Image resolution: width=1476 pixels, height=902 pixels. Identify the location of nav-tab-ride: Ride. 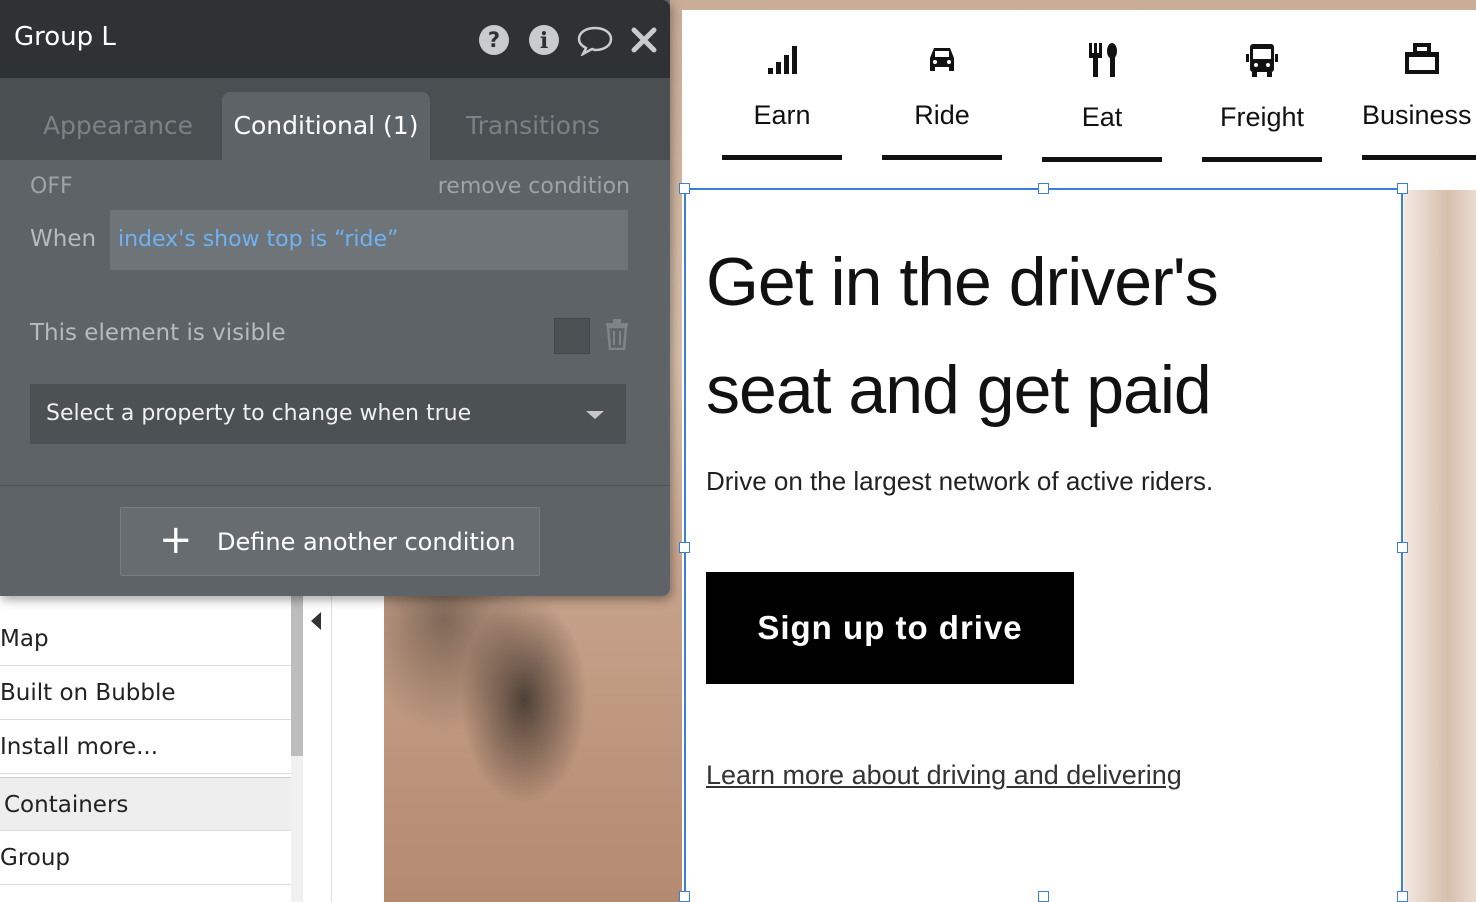
(942, 86).